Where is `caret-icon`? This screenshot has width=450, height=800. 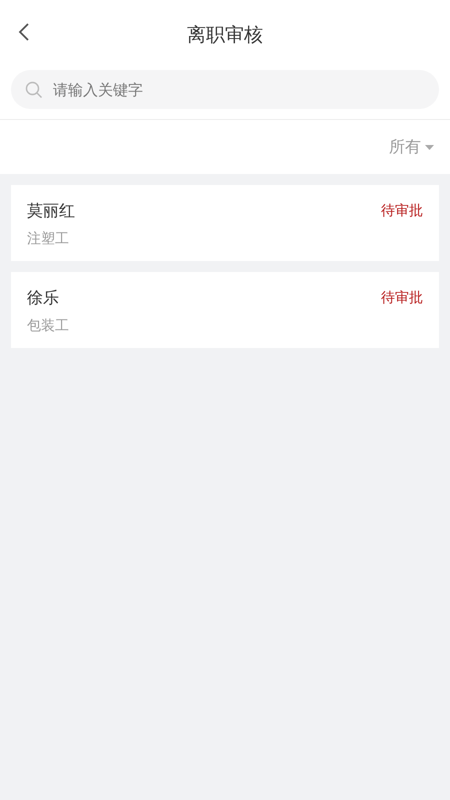
caret-icon is located at coordinates (429, 147).